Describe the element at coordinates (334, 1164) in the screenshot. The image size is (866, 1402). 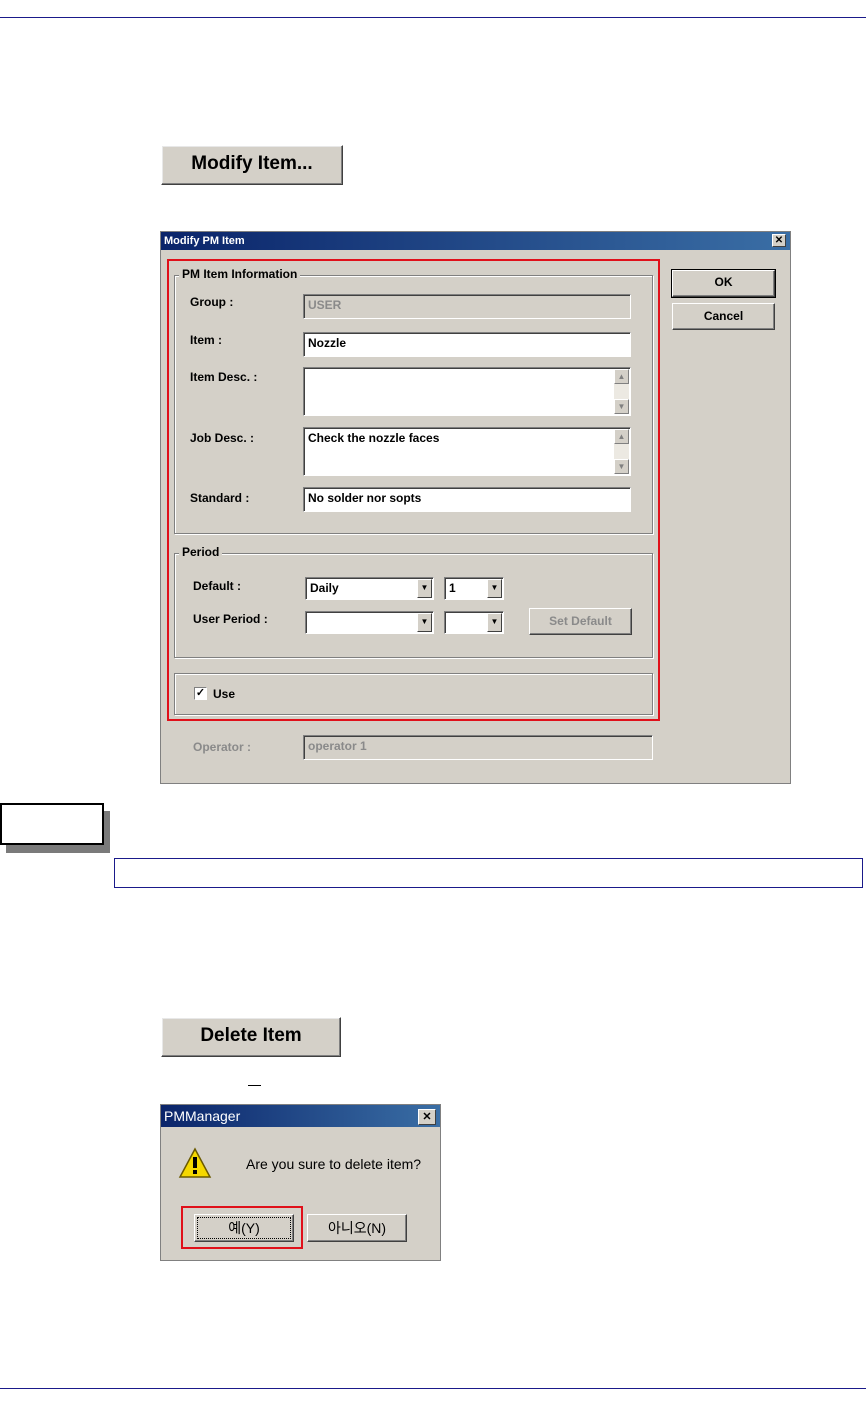
I see `confirm-message: Are you sure to delete item?` at that location.